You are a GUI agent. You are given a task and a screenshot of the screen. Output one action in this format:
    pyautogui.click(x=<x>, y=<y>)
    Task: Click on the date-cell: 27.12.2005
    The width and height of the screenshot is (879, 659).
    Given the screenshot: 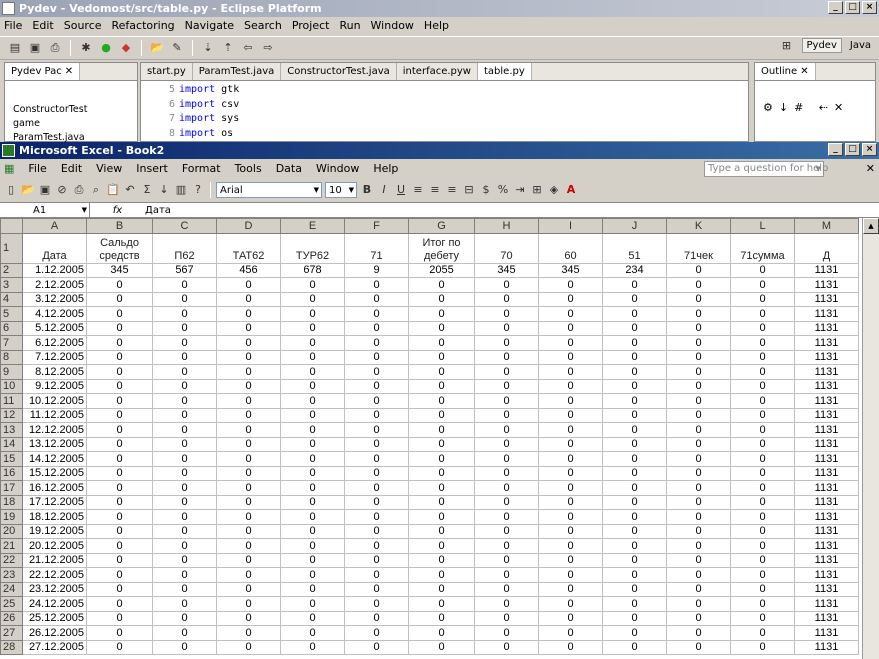 What is the action you would take?
    pyautogui.click(x=54, y=647)
    